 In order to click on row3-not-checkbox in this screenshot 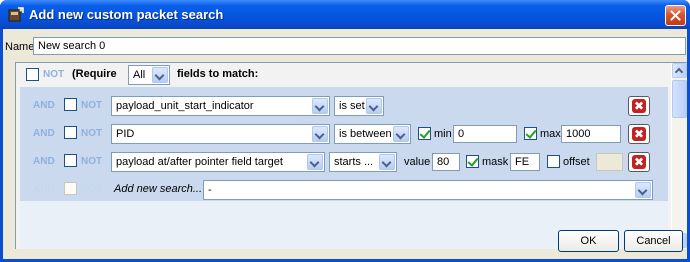, I will do `click(70, 160)`.